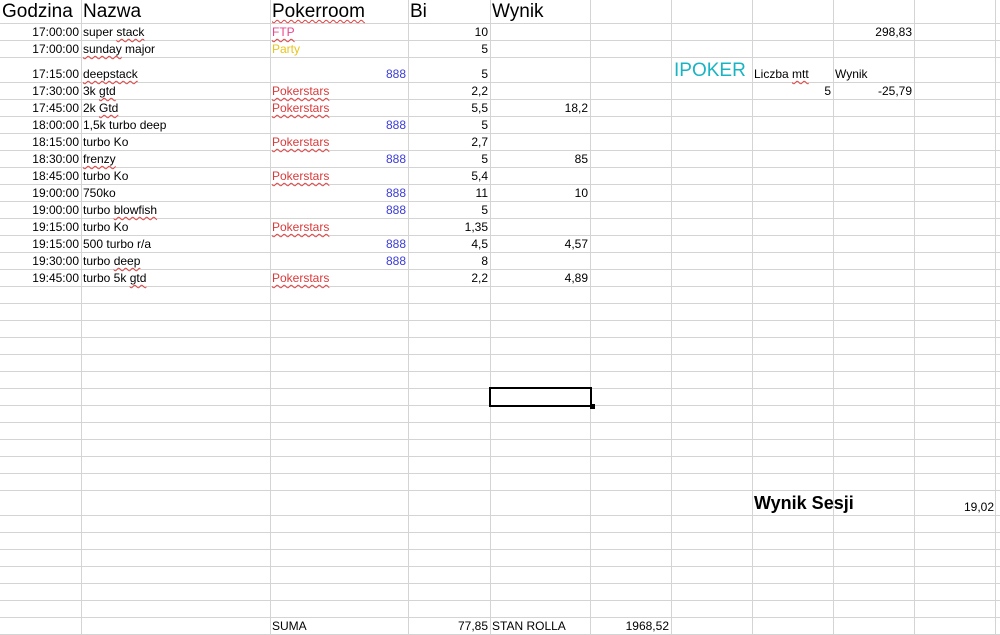 The height and width of the screenshot is (635, 1000). I want to click on ipoker-result-cell: -25,79, so click(873, 91).